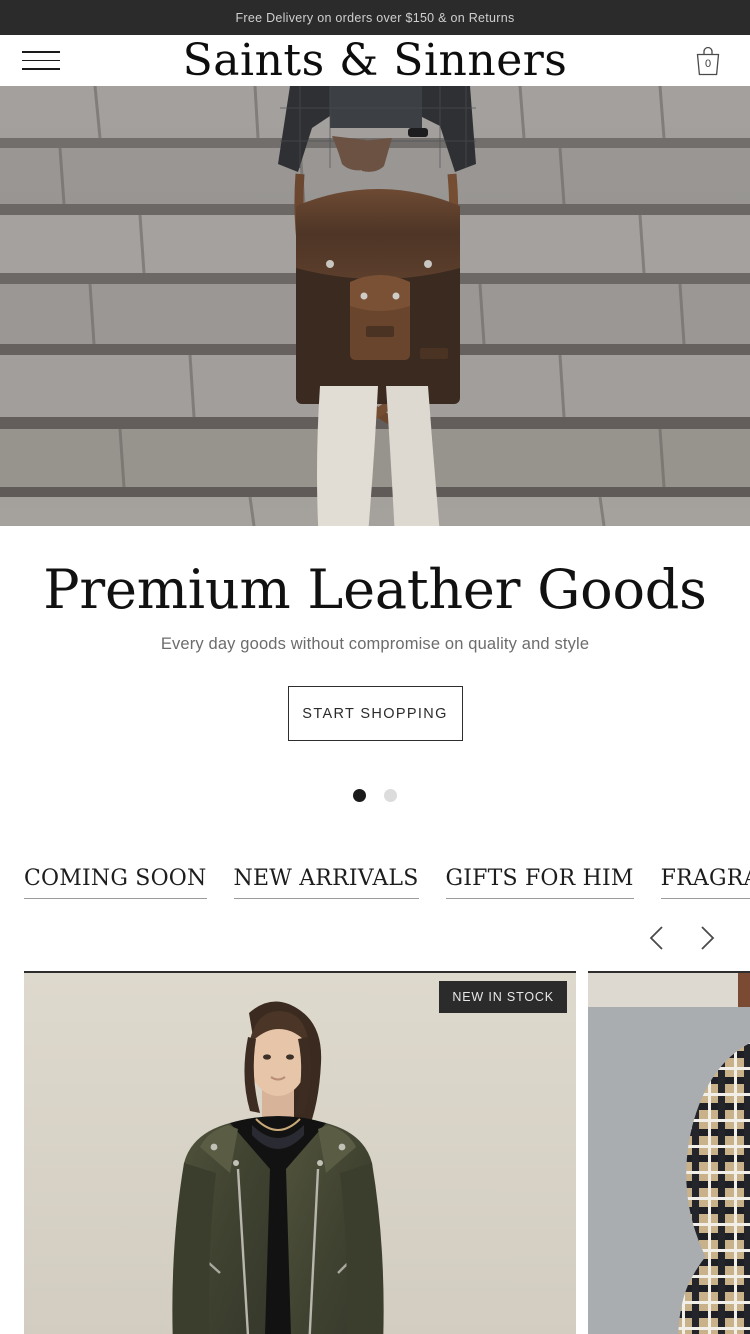 The height and width of the screenshot is (1334, 750). I want to click on category-fragrance: FRAGRANCE, so click(705, 882).